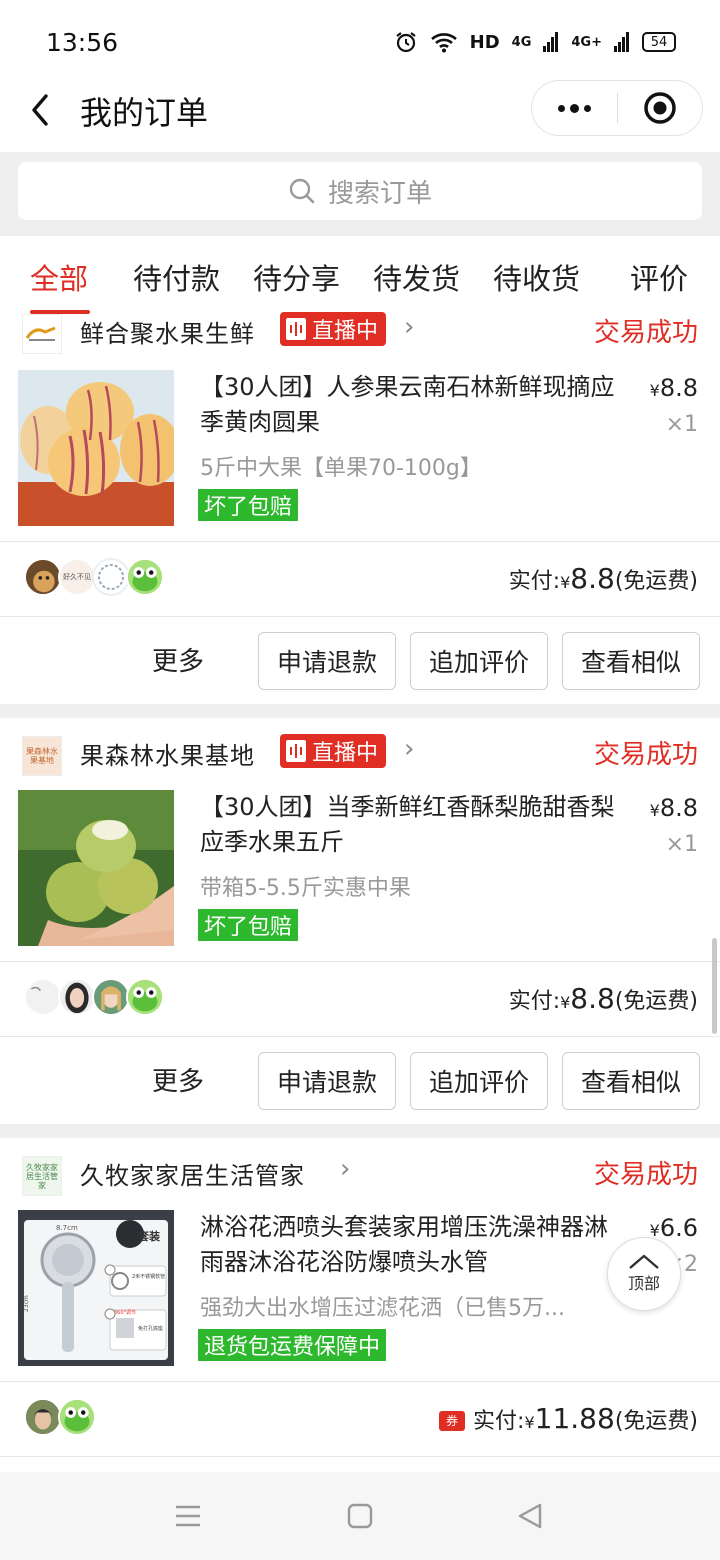  What do you see at coordinates (360, 40) in the screenshot?
I see `status-bar: 13:56 HD 4G 4G+ 54` at bounding box center [360, 40].